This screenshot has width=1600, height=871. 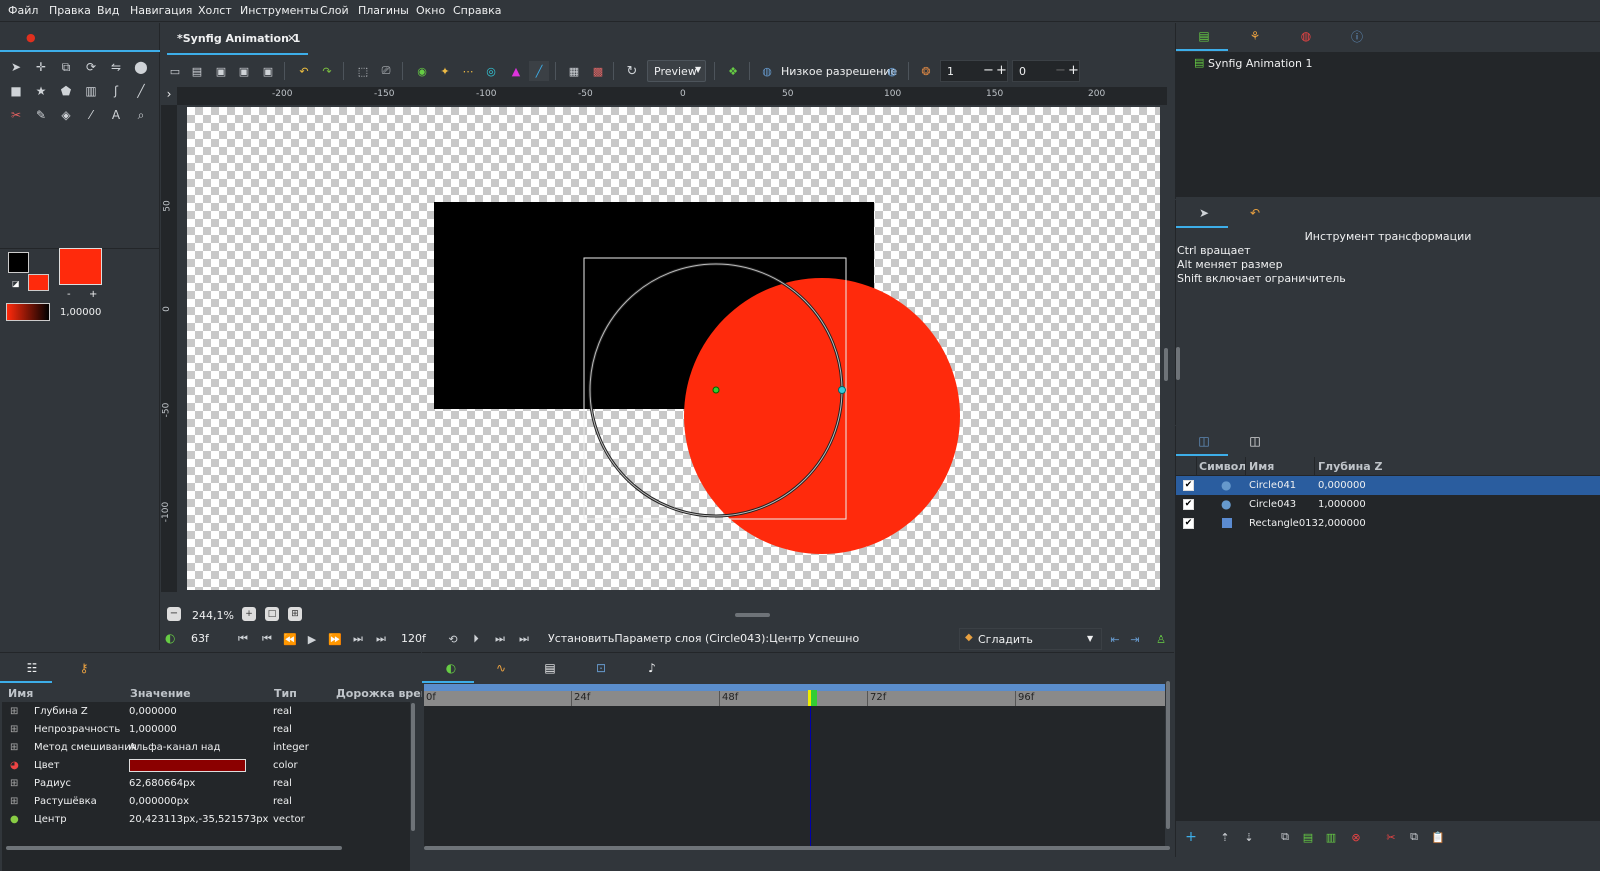 What do you see at coordinates (1161, 639) in the screenshot?
I see `animation-mode-toggle-icon: ♙` at bounding box center [1161, 639].